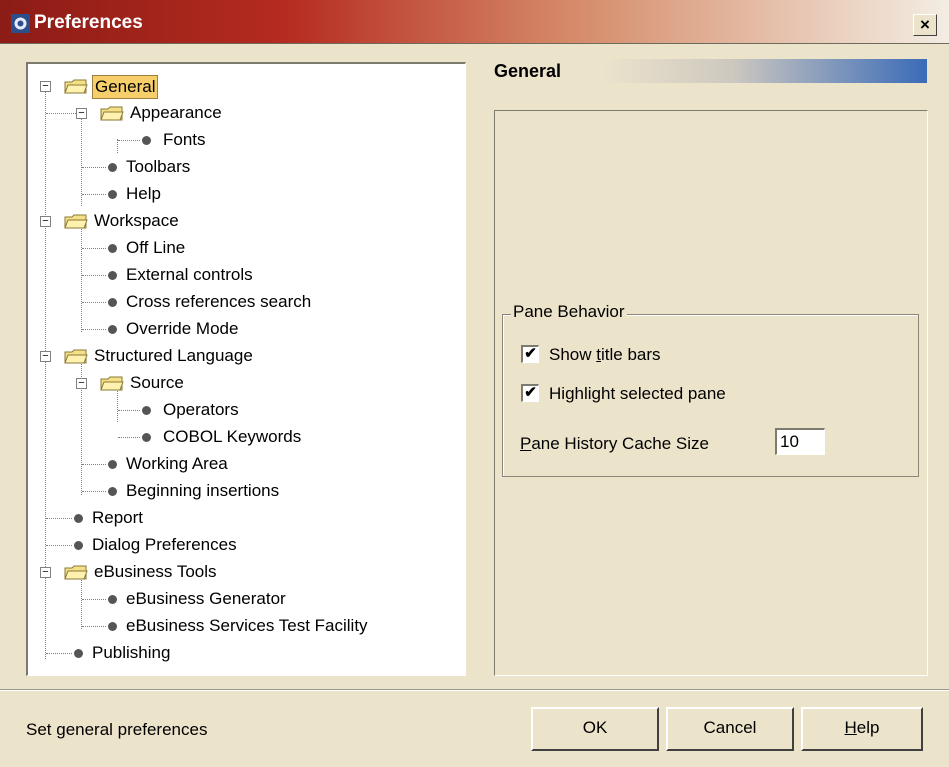 The height and width of the screenshot is (767, 949). What do you see at coordinates (238, 194) in the screenshot?
I see `tree-item-help: Help` at bounding box center [238, 194].